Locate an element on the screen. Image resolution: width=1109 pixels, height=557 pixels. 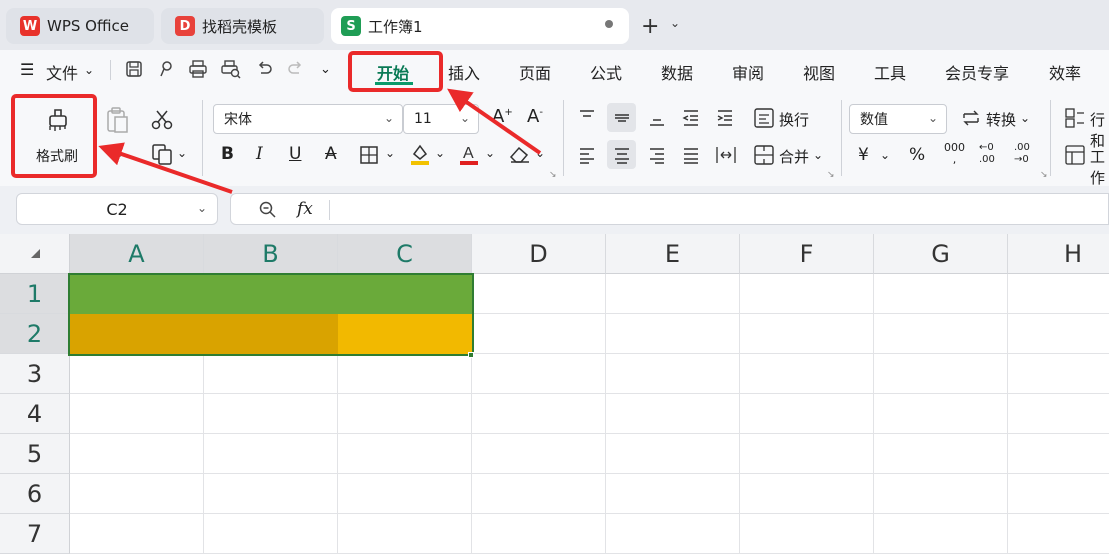
row-col-label: 行和 is located at coordinates (1099, 130).